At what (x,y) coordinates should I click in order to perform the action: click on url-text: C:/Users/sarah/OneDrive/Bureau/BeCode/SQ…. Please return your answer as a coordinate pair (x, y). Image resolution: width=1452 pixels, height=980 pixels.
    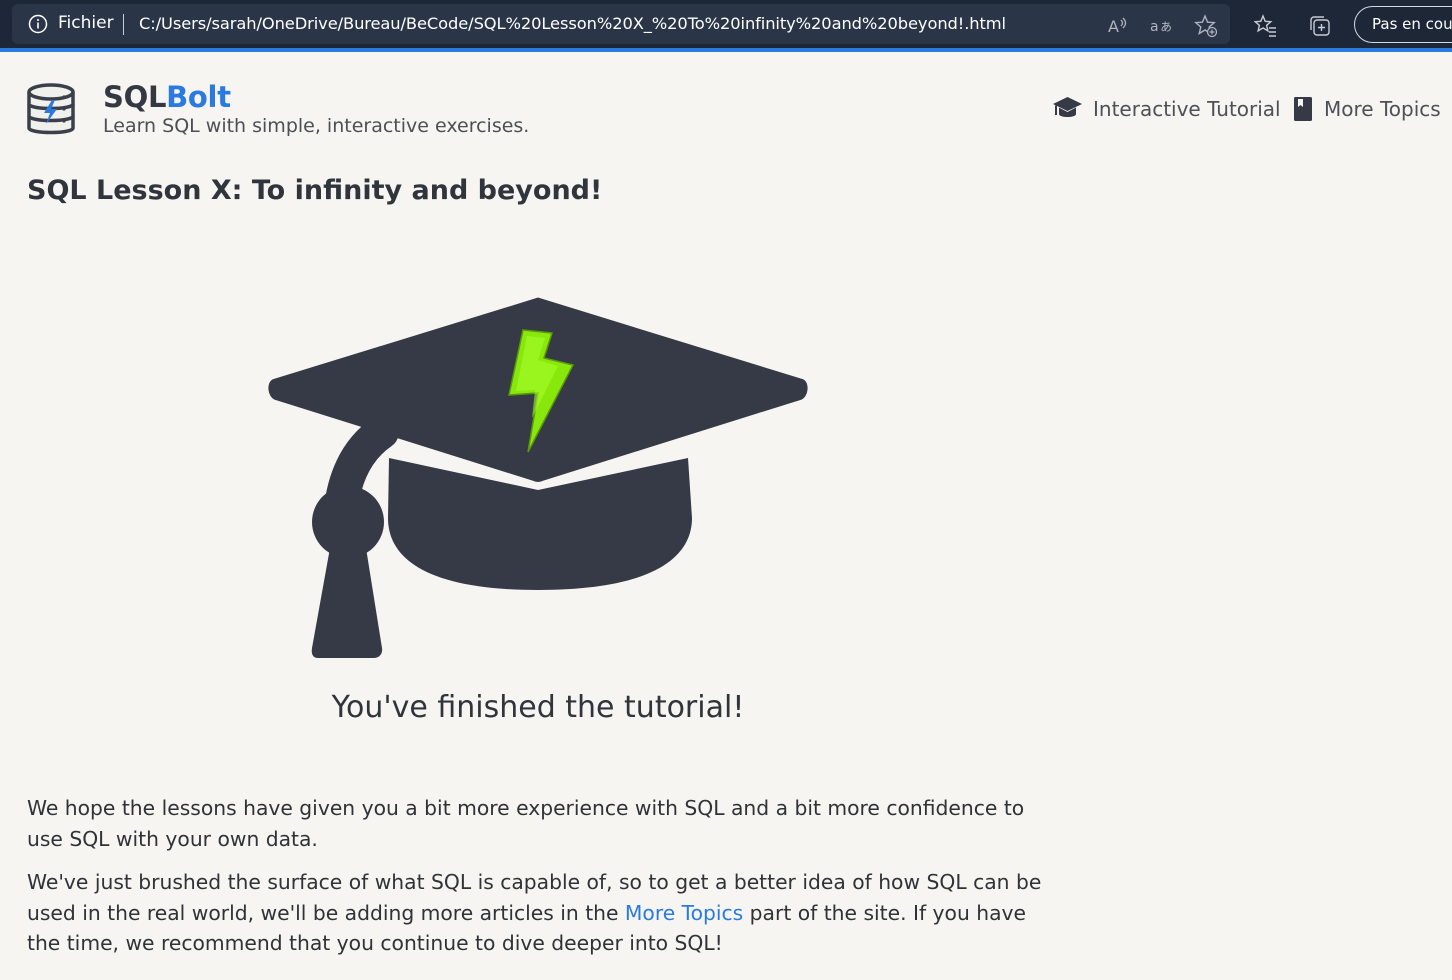
    Looking at the image, I should click on (572, 23).